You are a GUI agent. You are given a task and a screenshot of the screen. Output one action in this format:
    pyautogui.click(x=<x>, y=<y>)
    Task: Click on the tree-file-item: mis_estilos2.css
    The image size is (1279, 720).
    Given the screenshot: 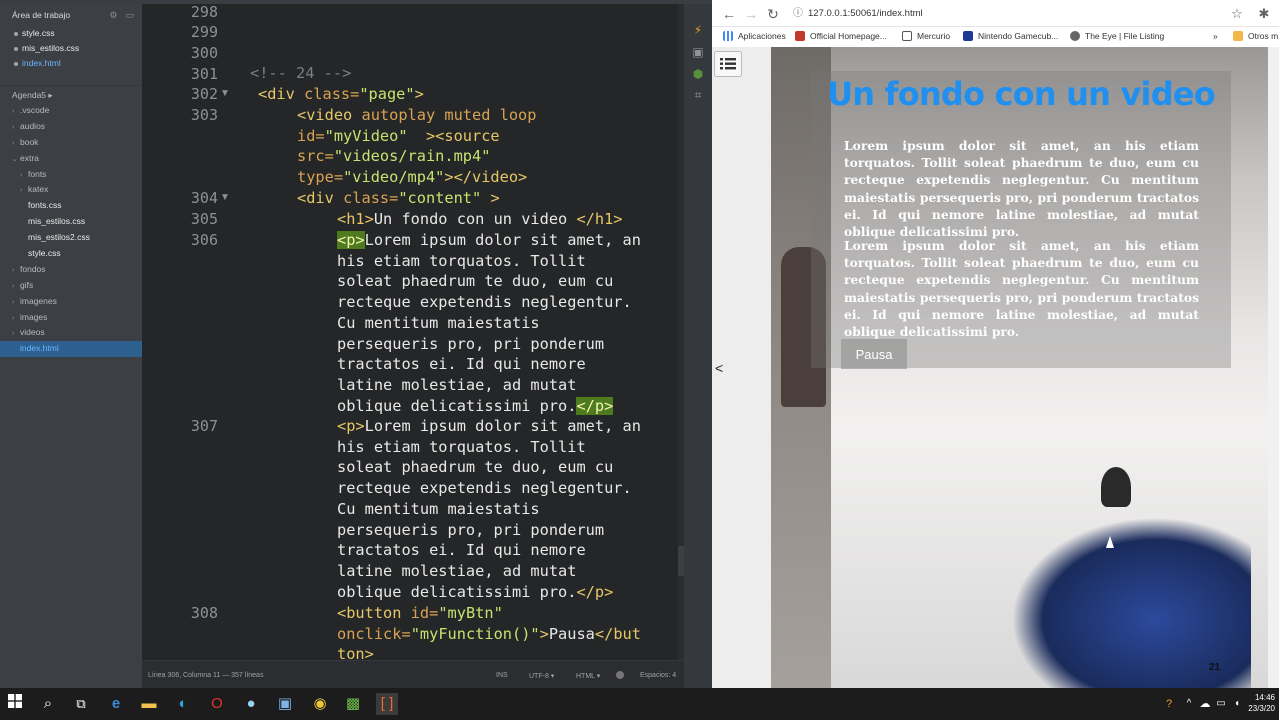 What is the action you would take?
    pyautogui.click(x=71, y=238)
    